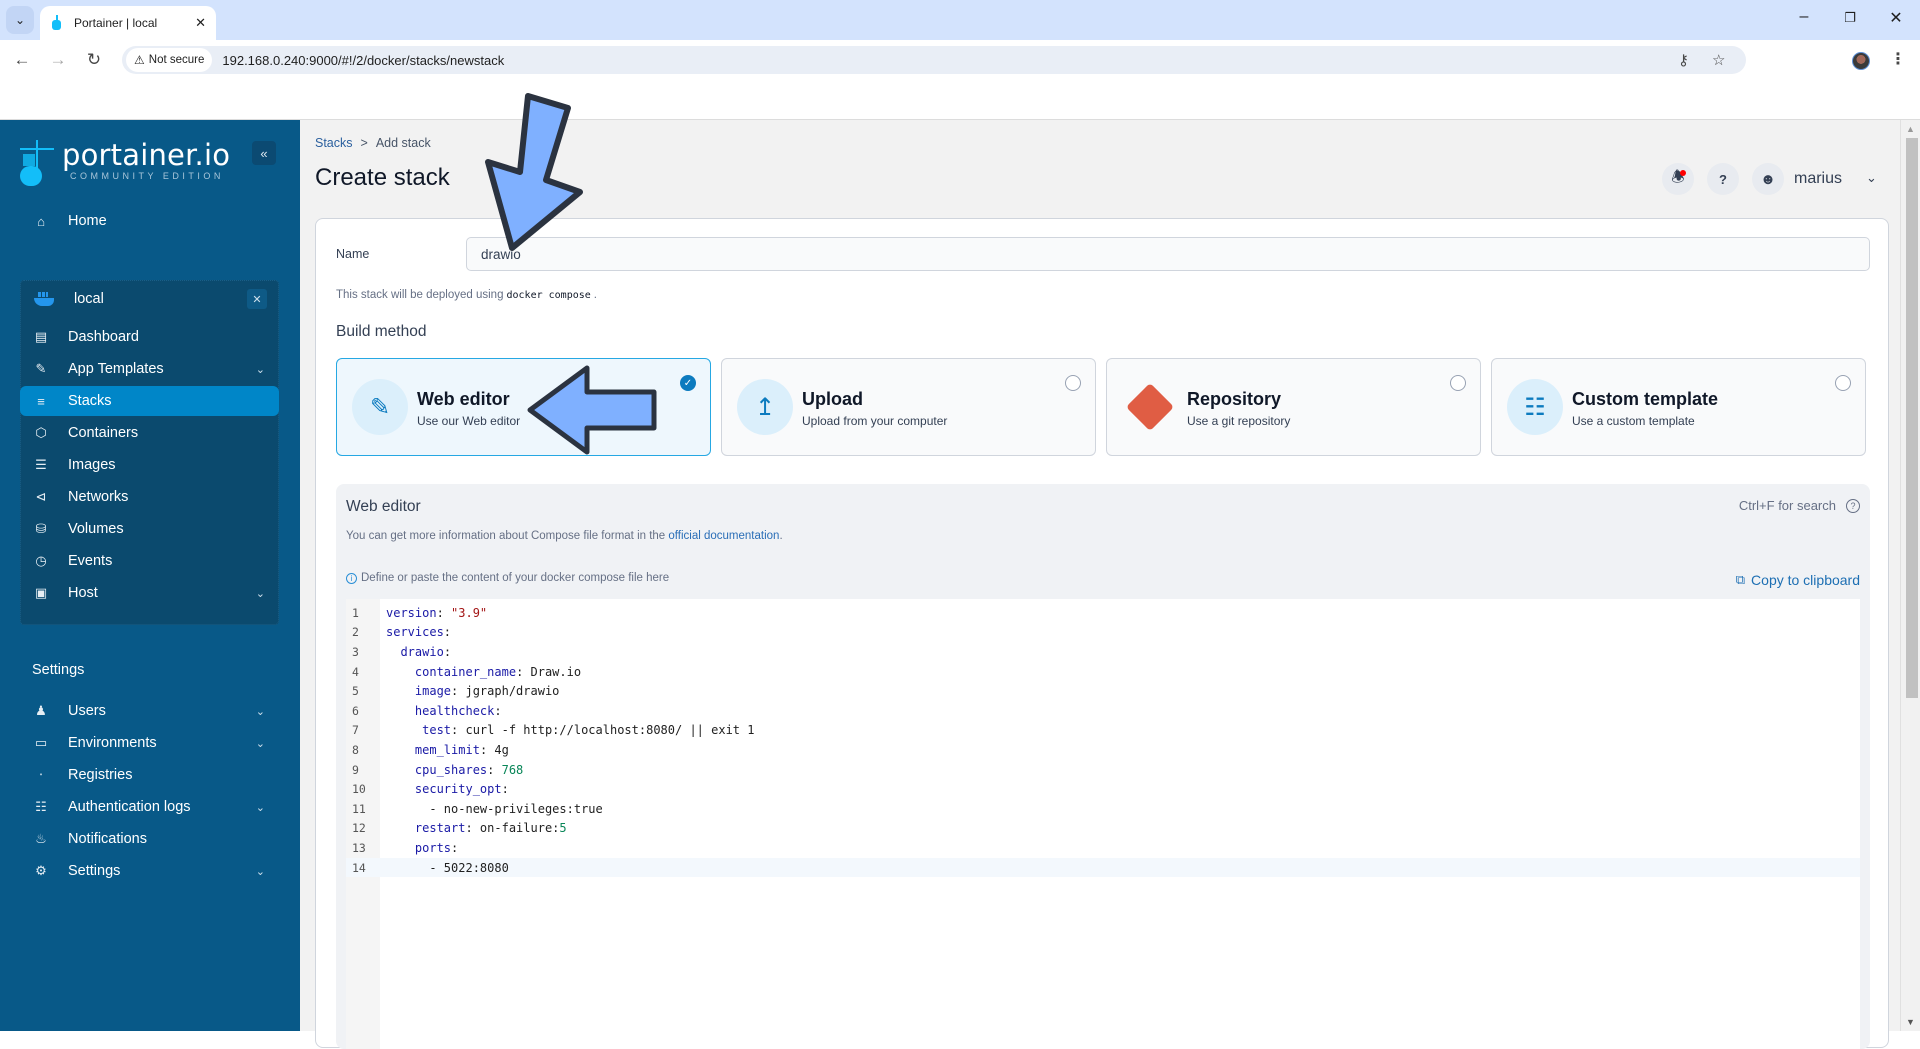 The image size is (1920, 1049). Describe the element at coordinates (1678, 179) in the screenshot. I see `notifications-button: 🕭` at that location.